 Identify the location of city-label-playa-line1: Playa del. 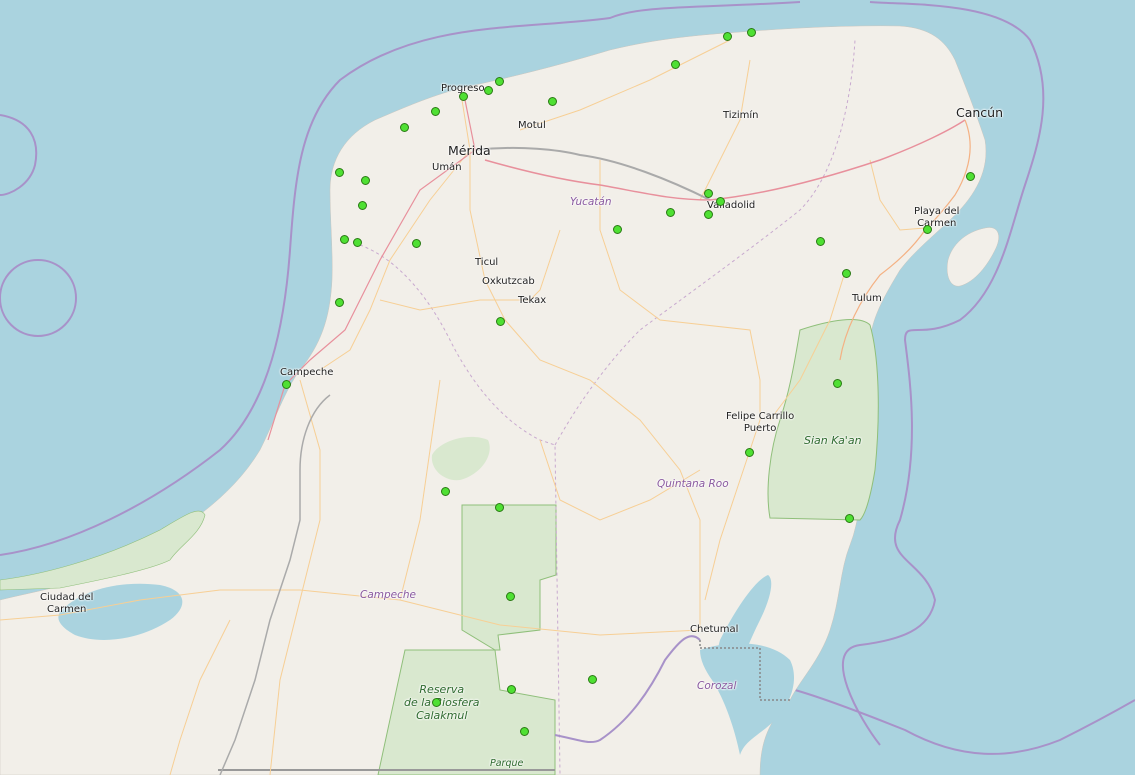
(937, 211).